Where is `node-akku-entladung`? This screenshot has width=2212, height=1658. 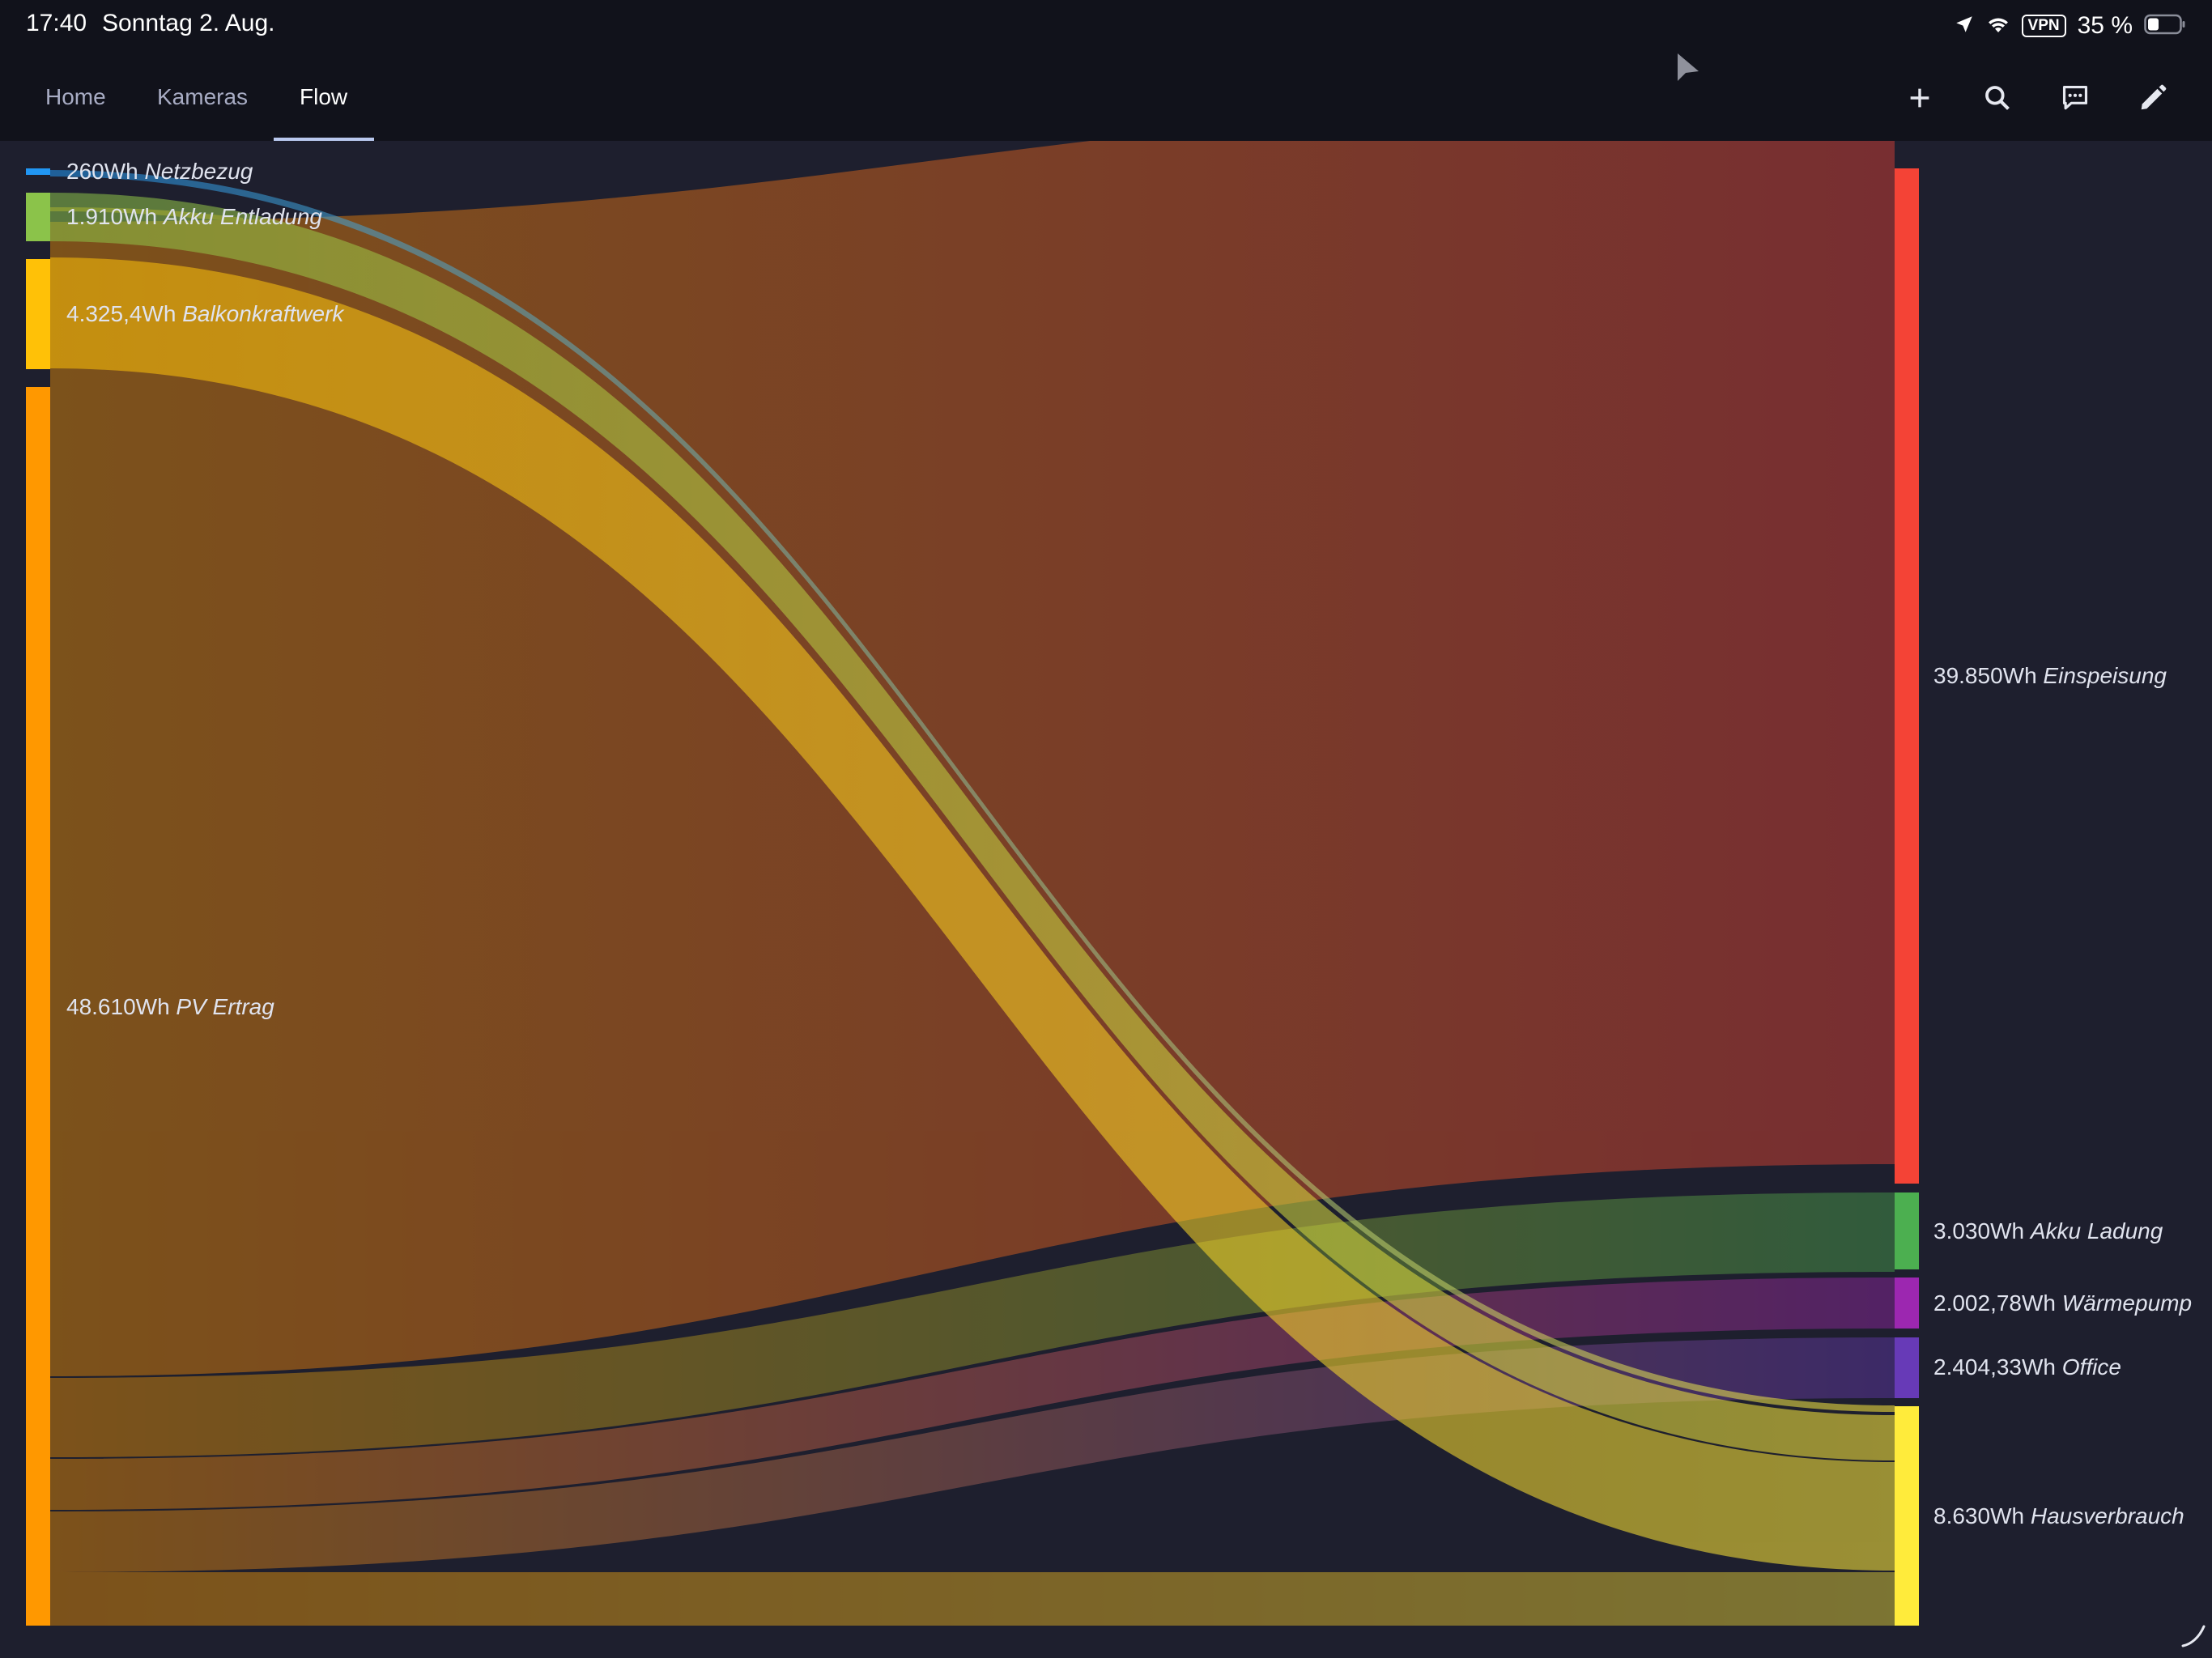
node-akku-entladung is located at coordinates (38, 217).